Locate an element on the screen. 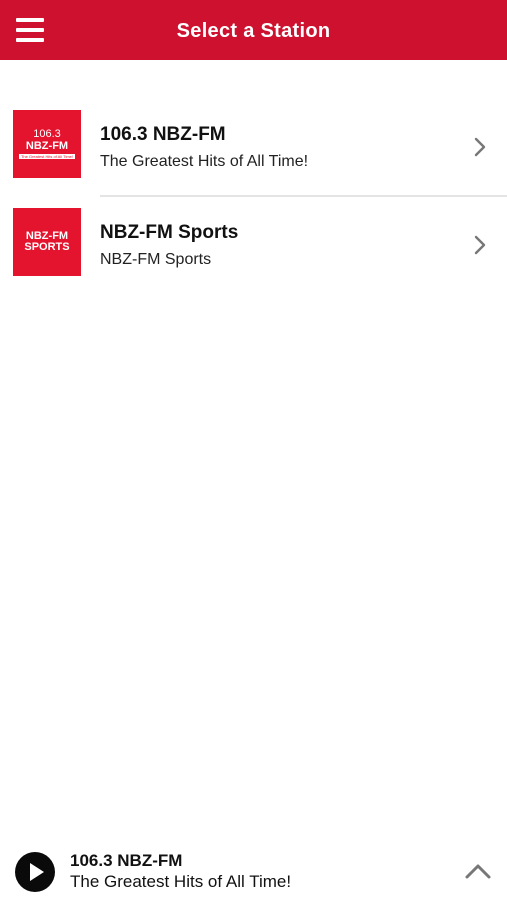  station-logo: NBZ-FM SPORTS is located at coordinates (47, 242).